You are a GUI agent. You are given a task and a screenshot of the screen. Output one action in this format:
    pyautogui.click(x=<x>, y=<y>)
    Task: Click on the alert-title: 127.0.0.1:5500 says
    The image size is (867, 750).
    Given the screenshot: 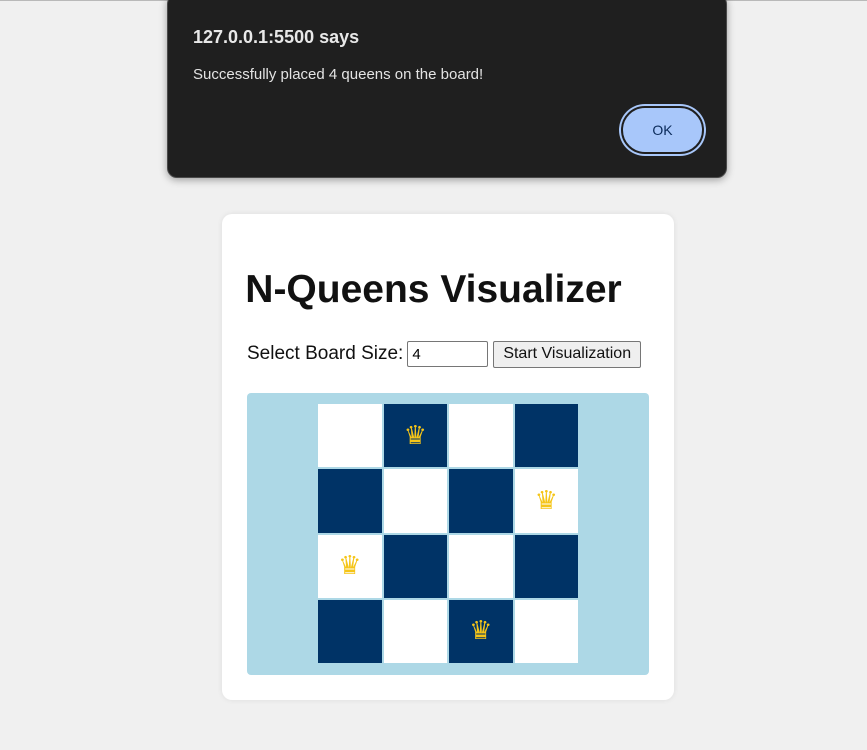 What is the action you would take?
    pyautogui.click(x=276, y=37)
    